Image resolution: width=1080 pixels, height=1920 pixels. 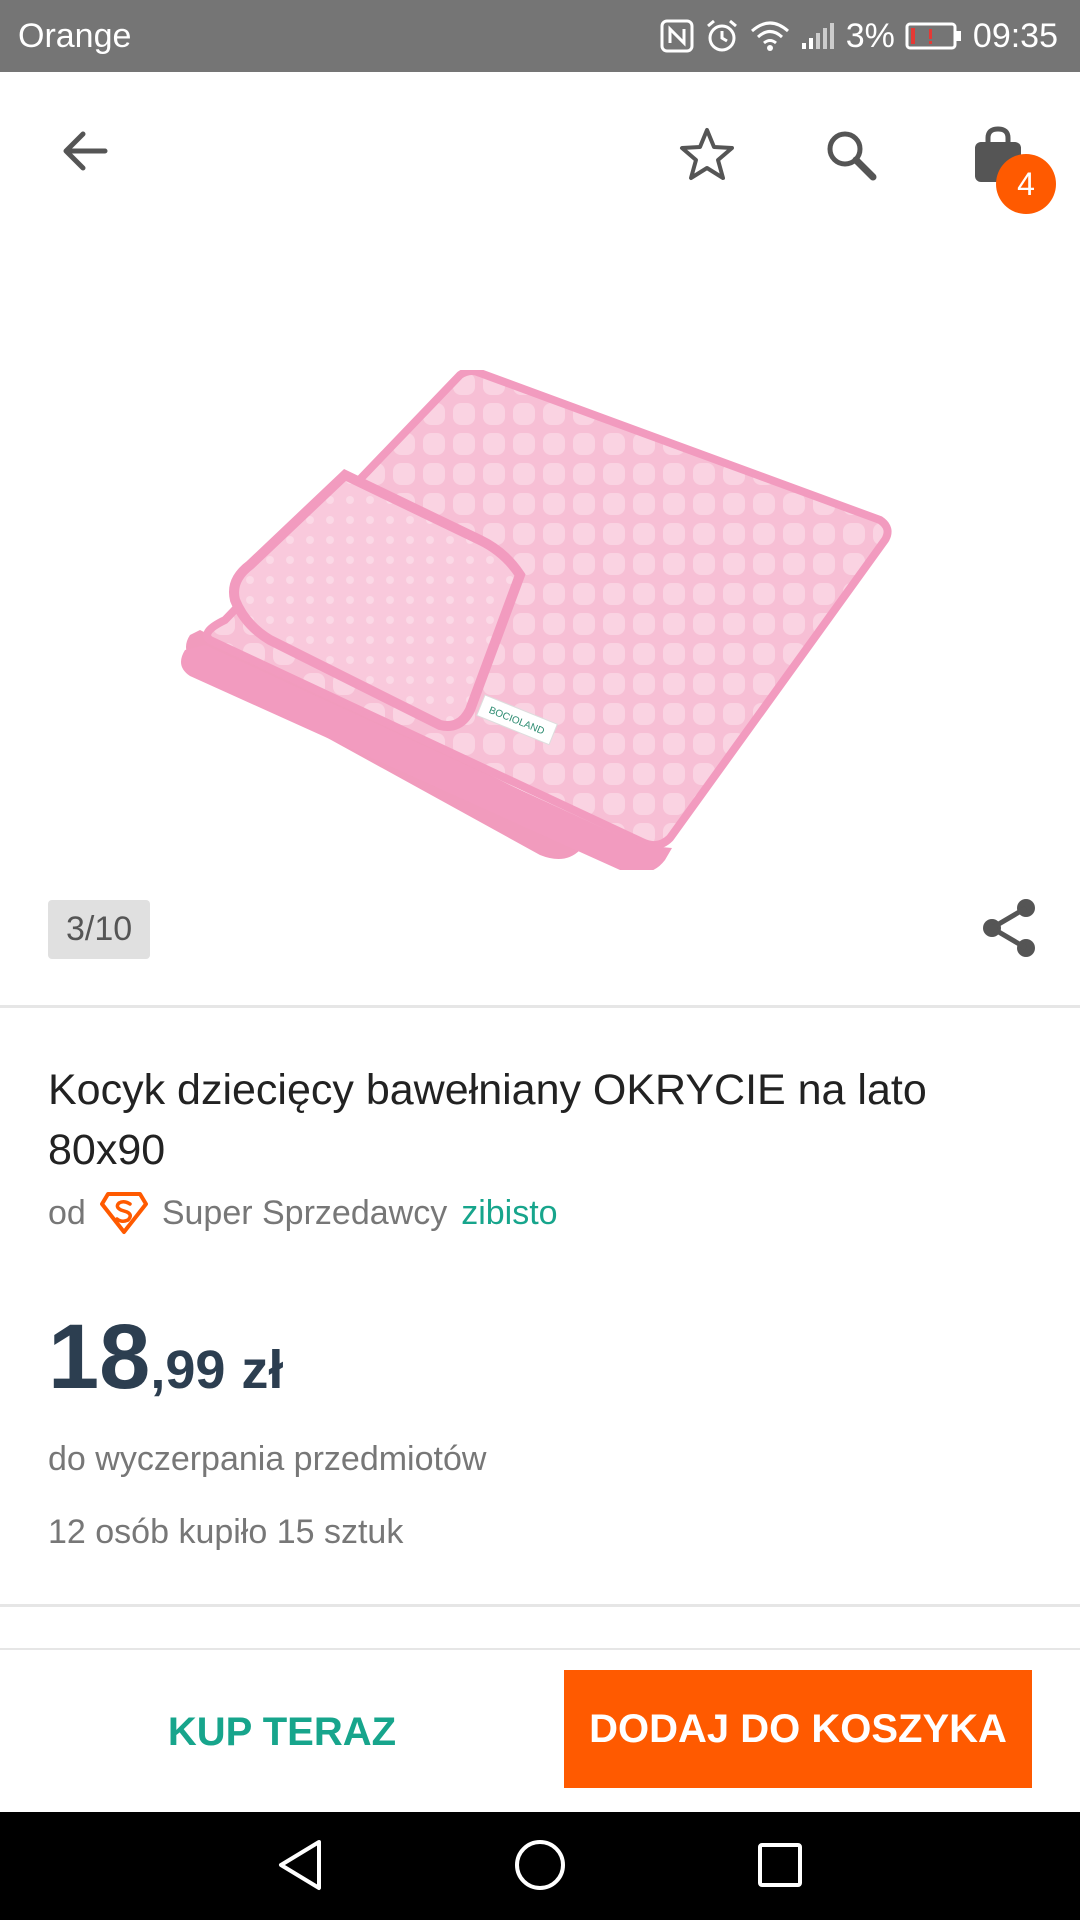 I want to click on super-seller-badge-icon, so click(x=123, y=1213).